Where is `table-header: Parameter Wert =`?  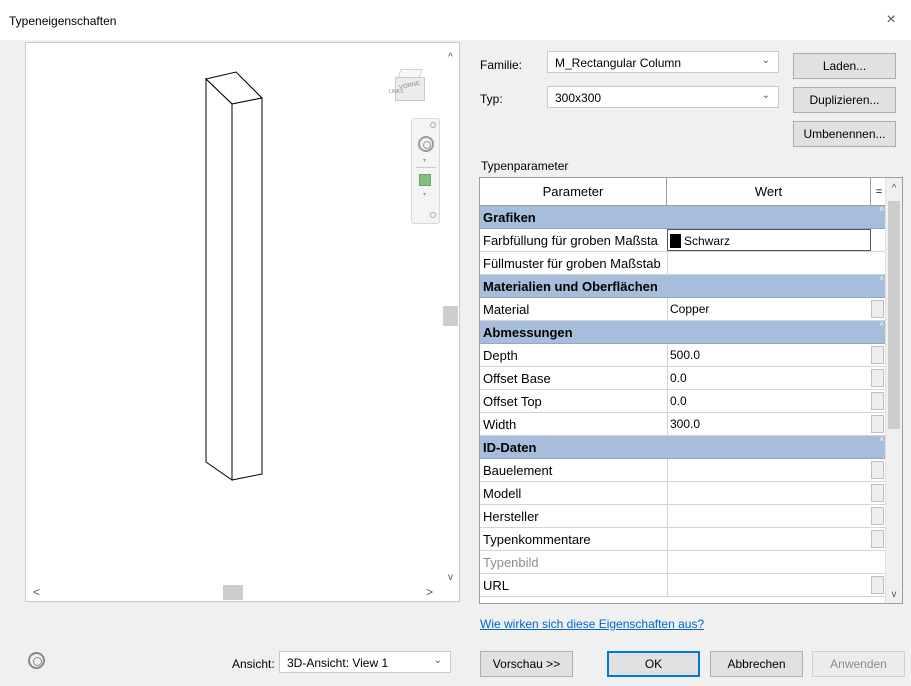 table-header: Parameter Wert = is located at coordinates (683, 192).